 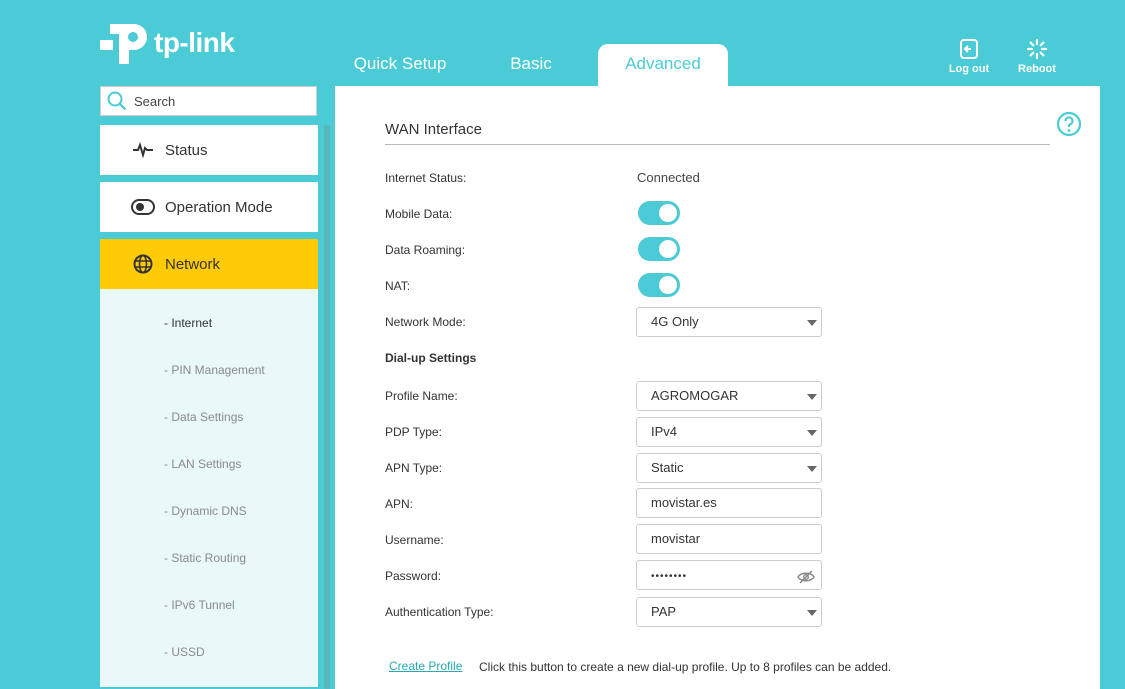 I want to click on pdp-type-label: PDP Type:, so click(x=413, y=432).